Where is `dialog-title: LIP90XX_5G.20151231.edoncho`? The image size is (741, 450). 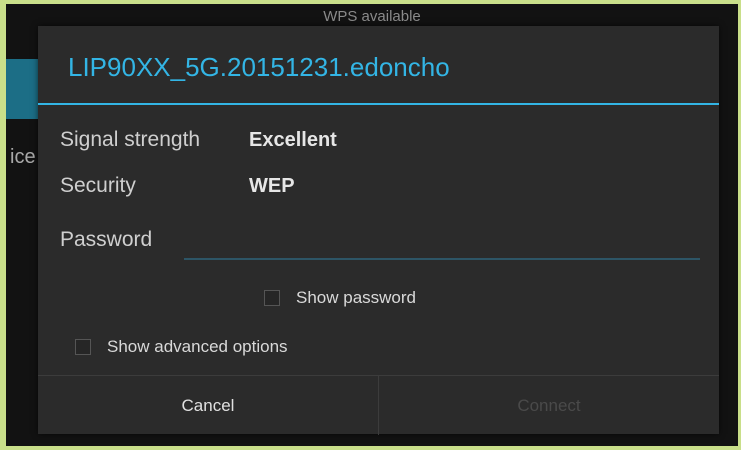 dialog-title: LIP90XX_5G.20151231.edoncho is located at coordinates (259, 67).